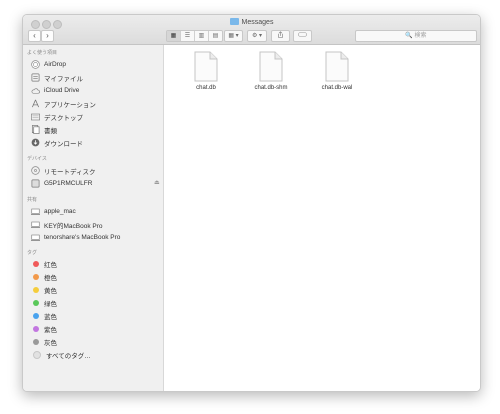 The image size is (500, 414). I want to click on gray-tag-icon, so click(36, 341).